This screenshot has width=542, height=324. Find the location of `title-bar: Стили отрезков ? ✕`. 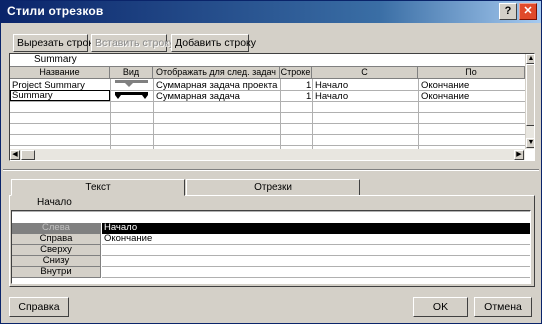

title-bar: Стили отрезков ? ✕ is located at coordinates (271, 12).